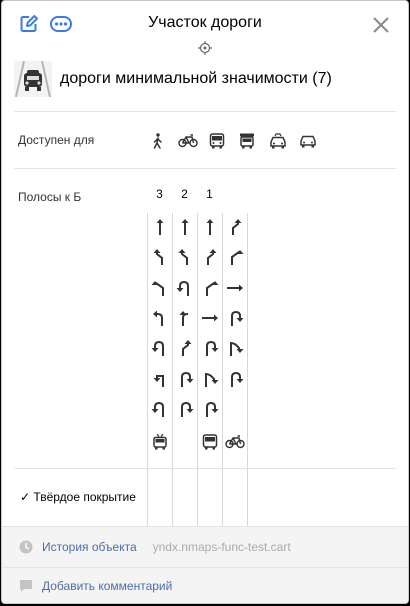 The image size is (410, 606). What do you see at coordinates (25, 497) in the screenshot?
I see `check-icon: ✓` at bounding box center [25, 497].